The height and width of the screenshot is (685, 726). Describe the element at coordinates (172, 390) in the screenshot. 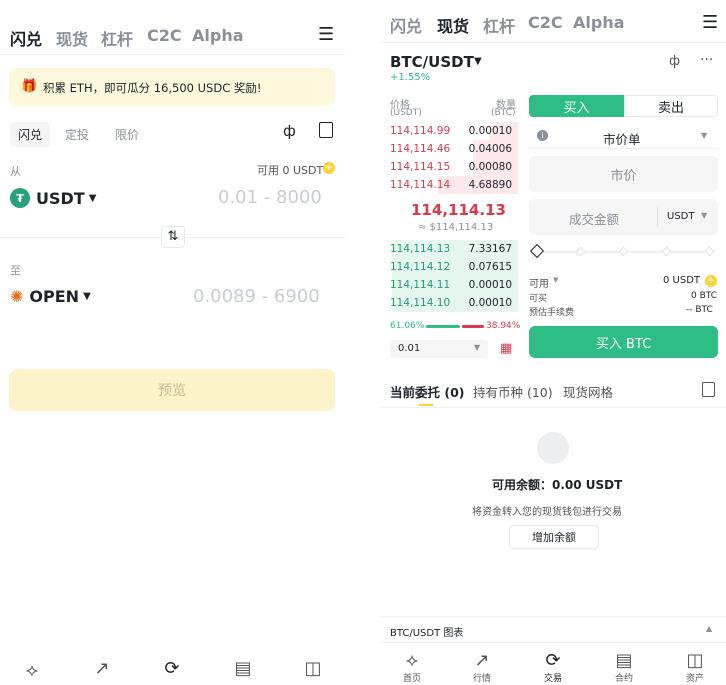

I see `preview-button: 预览` at that location.